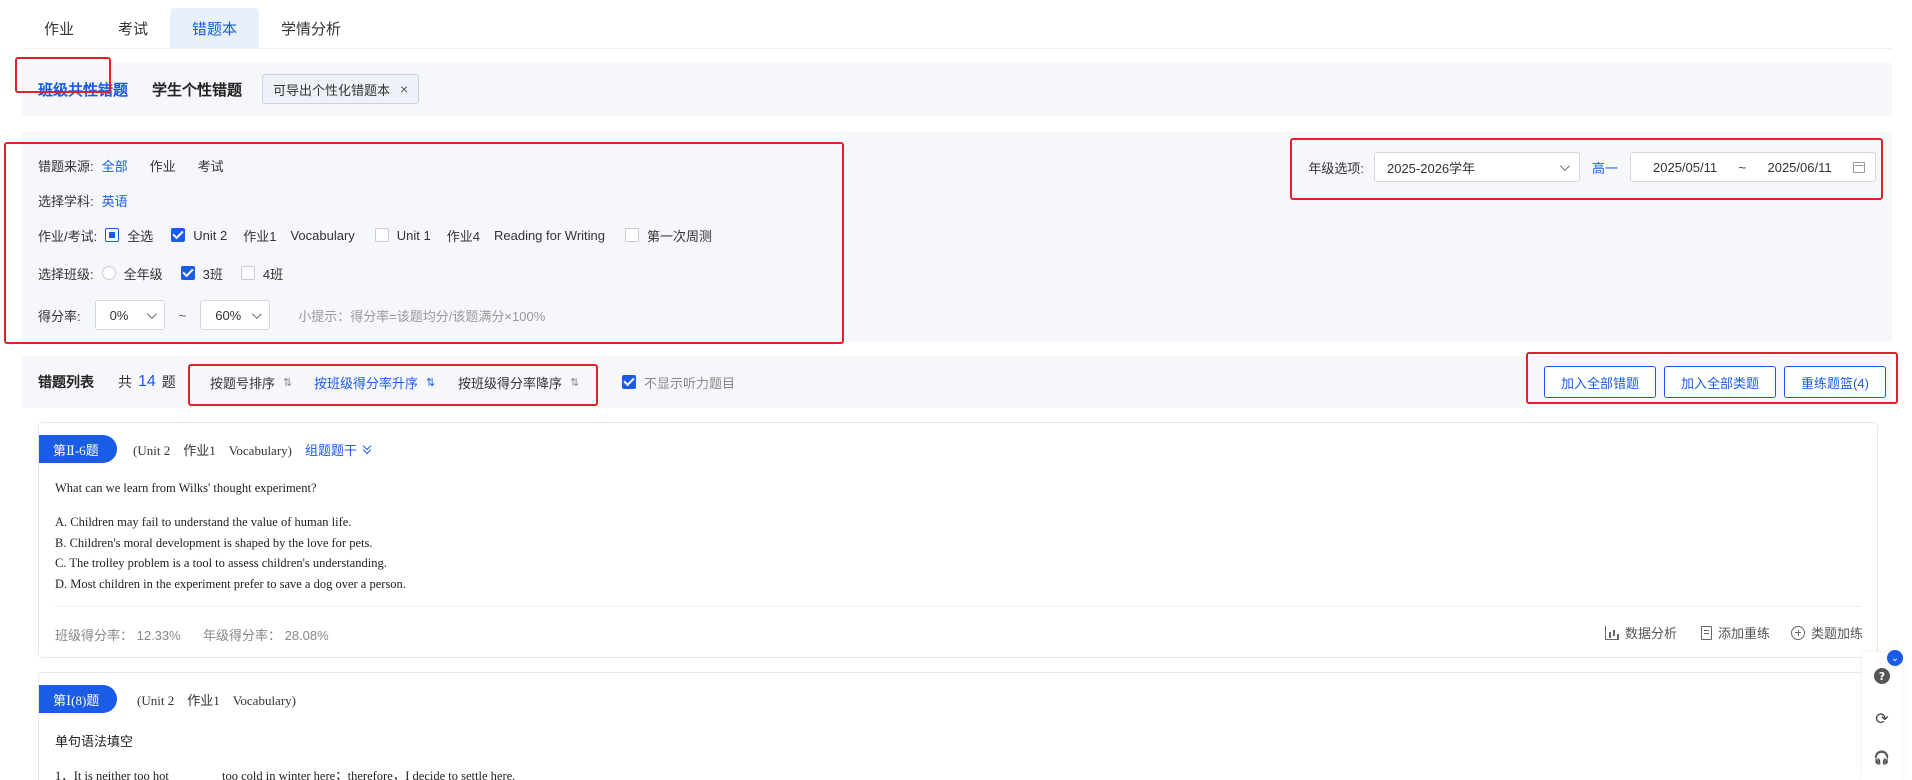  I want to click on score-to-value: 60%, so click(228, 315).